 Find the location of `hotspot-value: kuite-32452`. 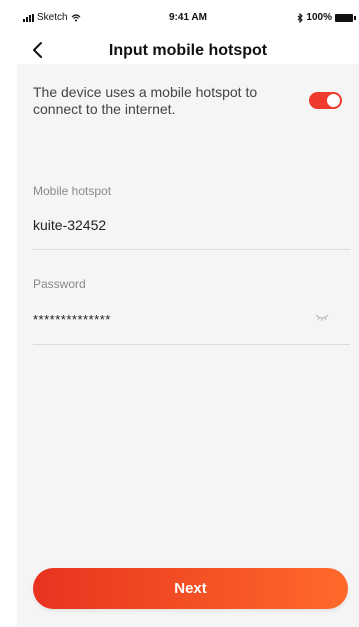

hotspot-value: kuite-32452 is located at coordinates (69, 225).